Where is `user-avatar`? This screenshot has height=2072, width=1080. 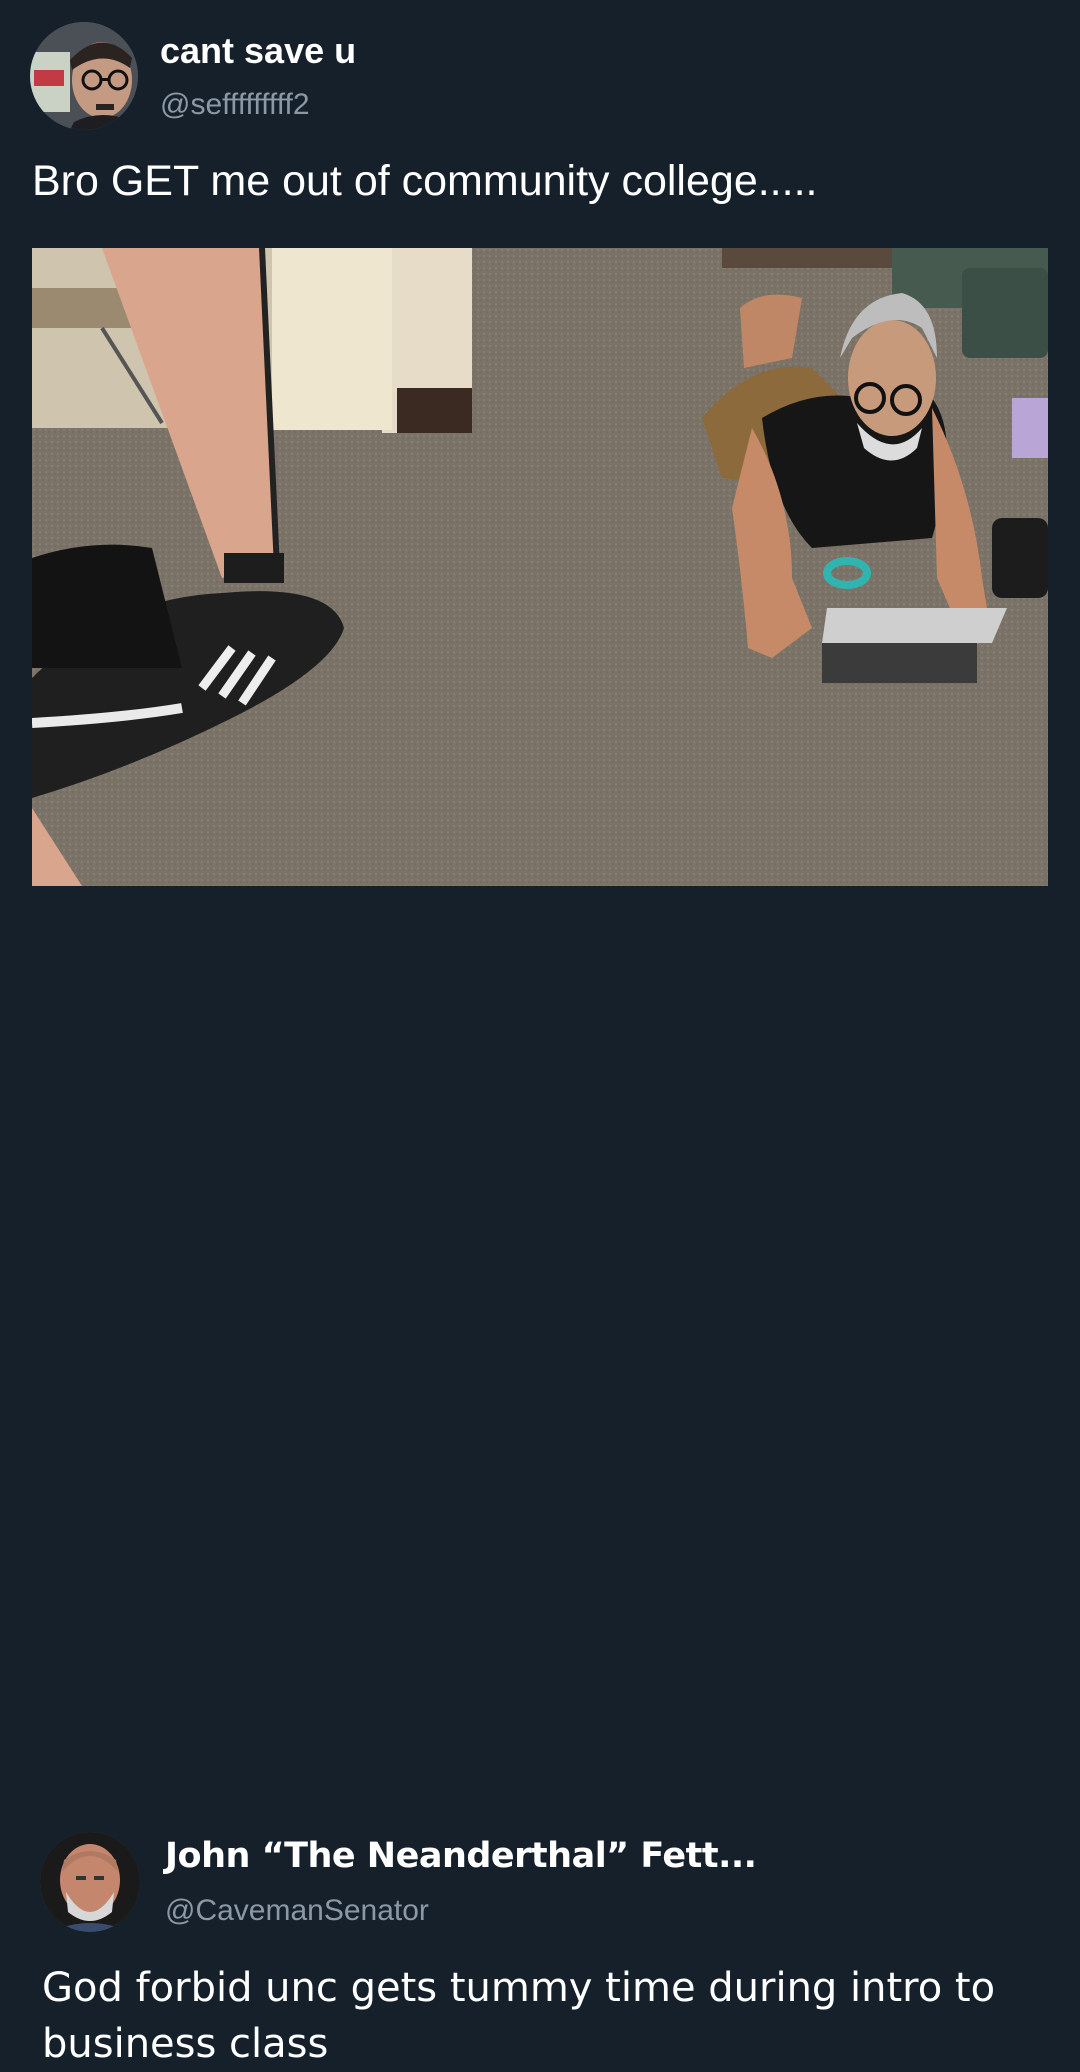 user-avatar is located at coordinates (84, 76).